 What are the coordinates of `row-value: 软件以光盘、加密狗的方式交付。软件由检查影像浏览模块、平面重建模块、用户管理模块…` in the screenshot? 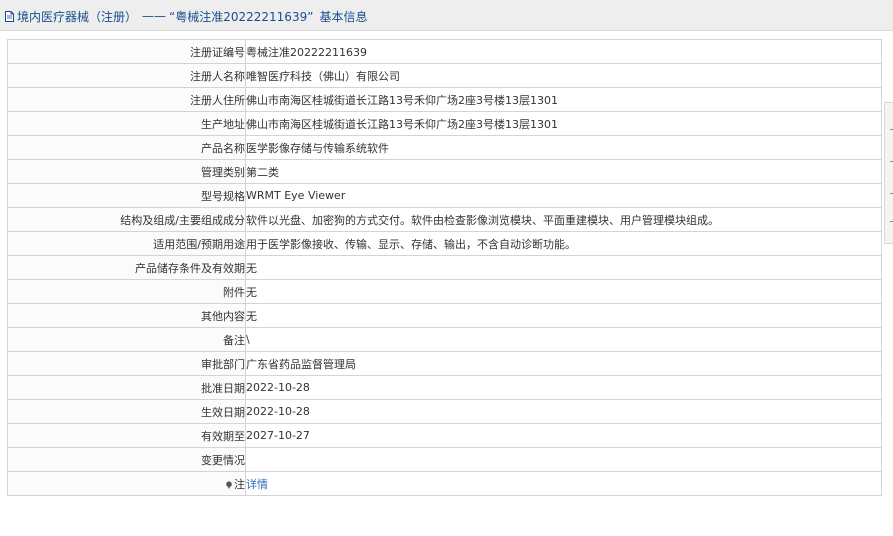 It's located at (563, 219).